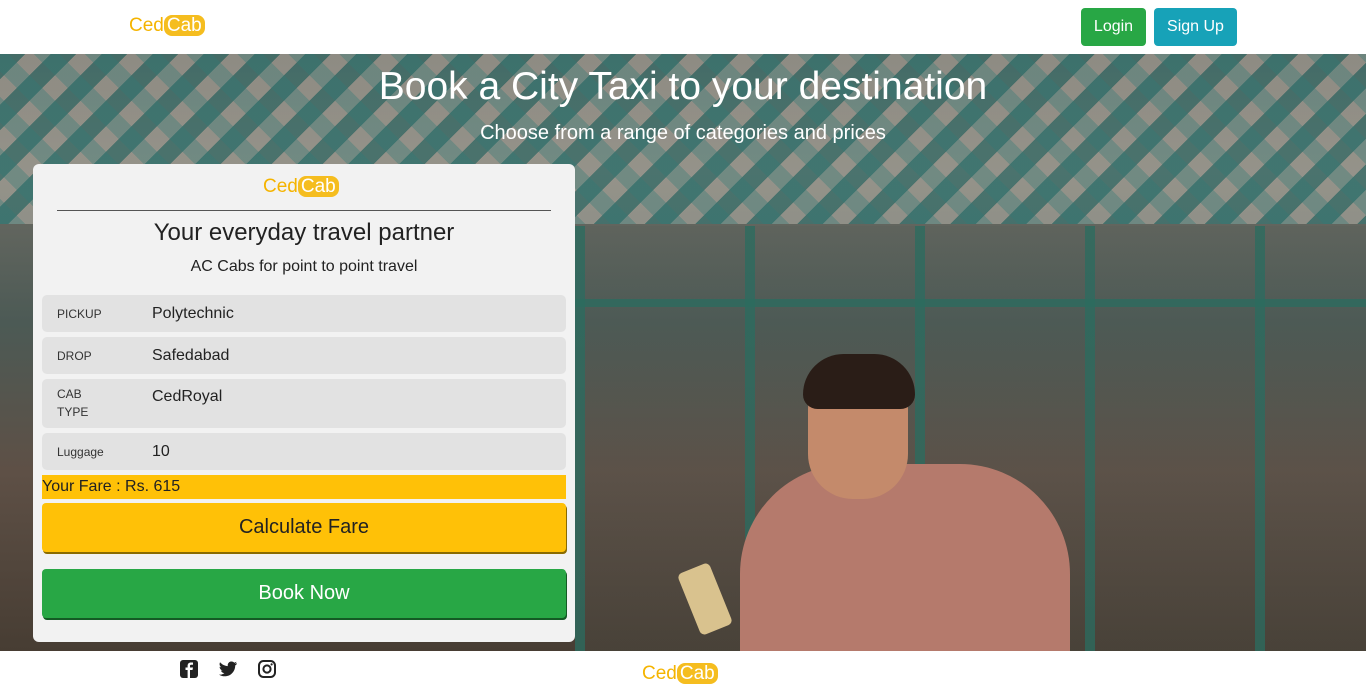  Describe the element at coordinates (697, 673) in the screenshot. I see `footer-logo-part2: Cab` at that location.